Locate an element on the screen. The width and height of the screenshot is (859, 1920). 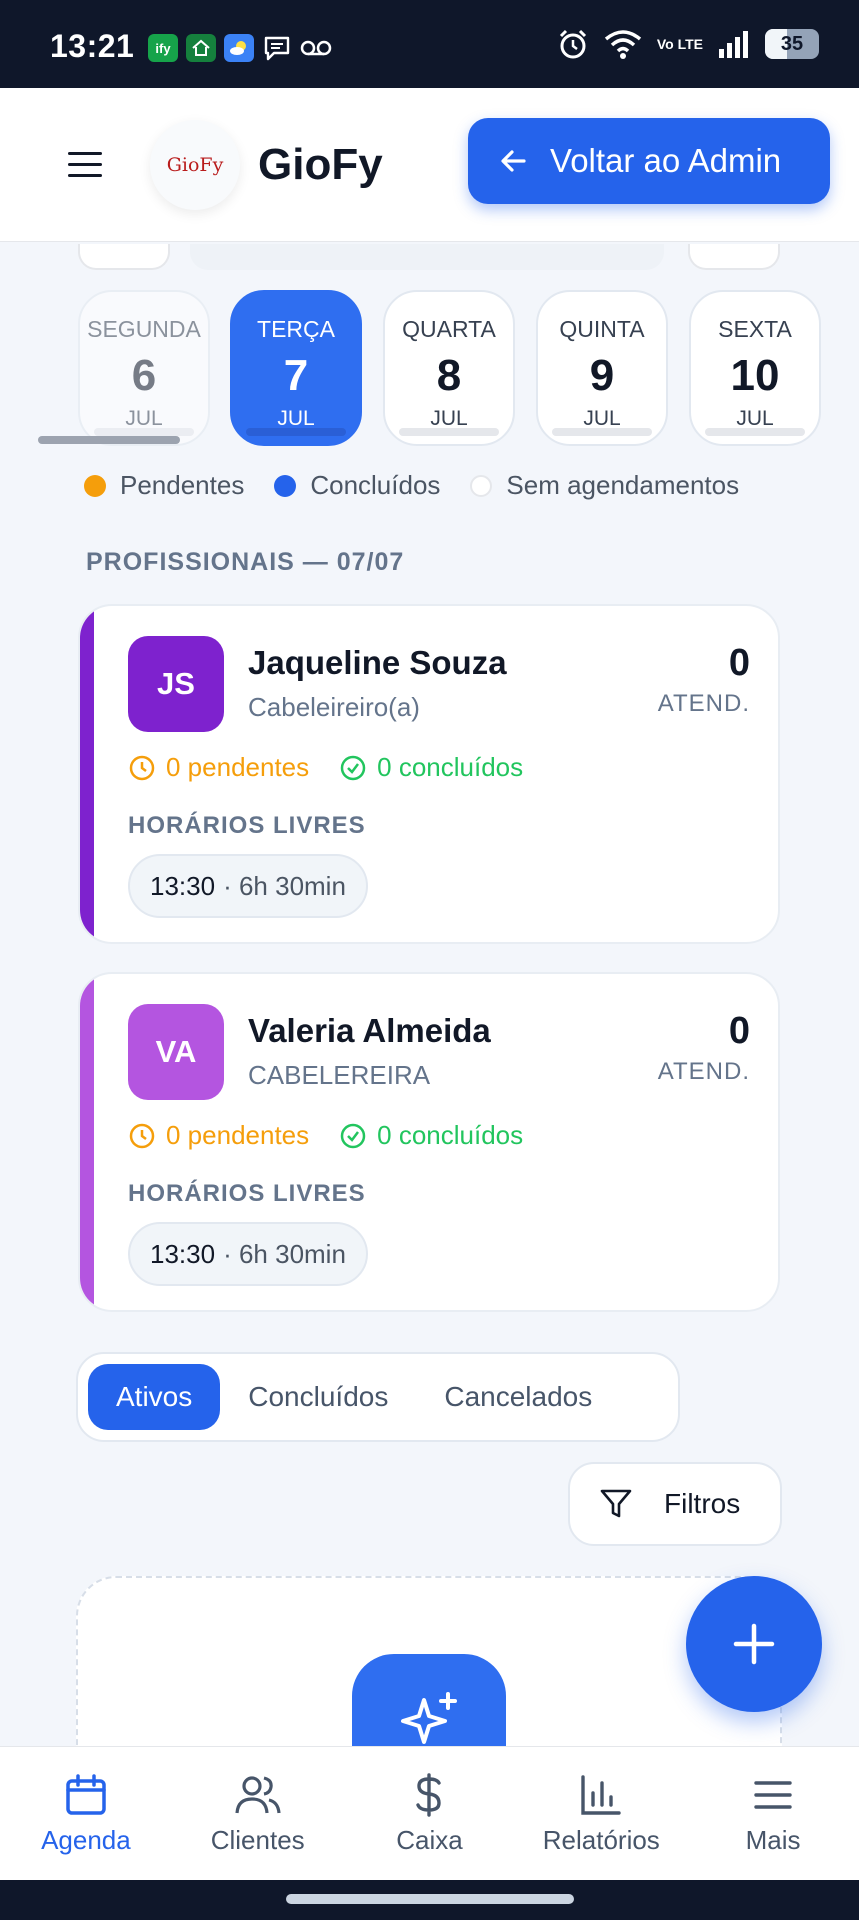
filters-button: Filtros is located at coordinates (675, 1504).